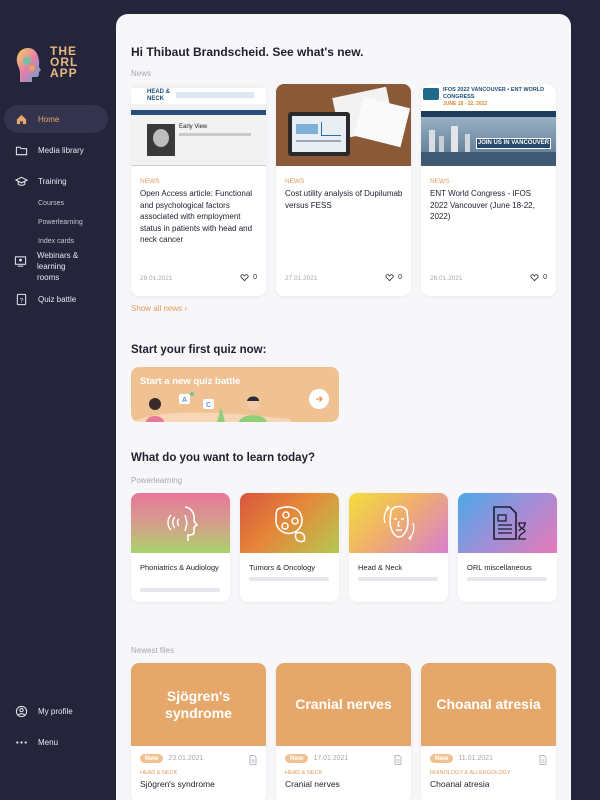 This screenshot has width=600, height=800. What do you see at coordinates (171, 758) in the screenshot?
I see `file-meta: New 23.01.2021` at bounding box center [171, 758].